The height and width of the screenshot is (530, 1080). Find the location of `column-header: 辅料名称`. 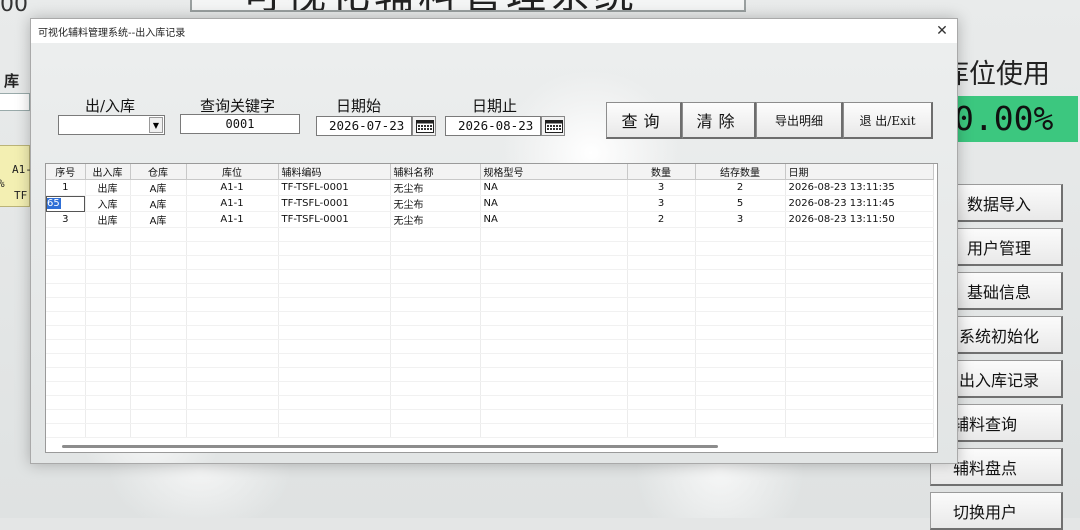

column-header: 辅料名称 is located at coordinates (435, 172).